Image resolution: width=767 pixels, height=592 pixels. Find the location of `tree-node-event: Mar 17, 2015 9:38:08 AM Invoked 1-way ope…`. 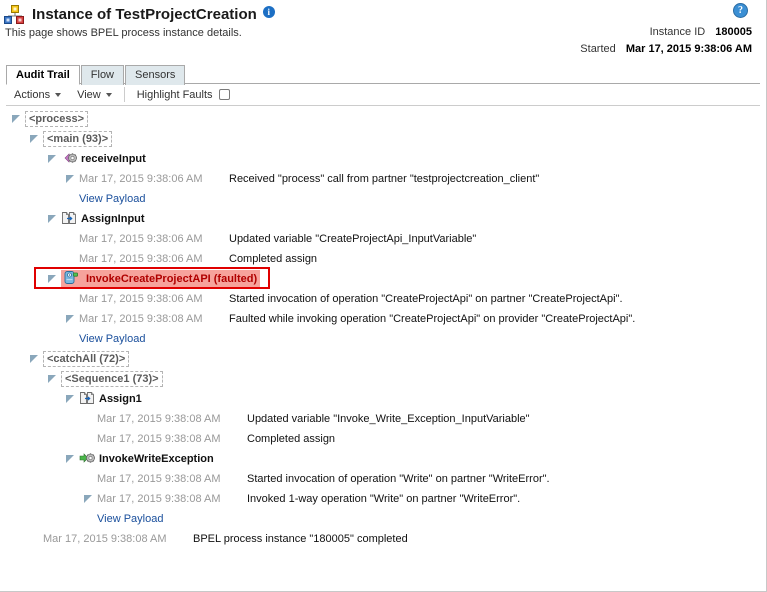

tree-node-event: Mar 17, 2015 9:38:08 AM Invoked 1-way ope… is located at coordinates (383, 499).